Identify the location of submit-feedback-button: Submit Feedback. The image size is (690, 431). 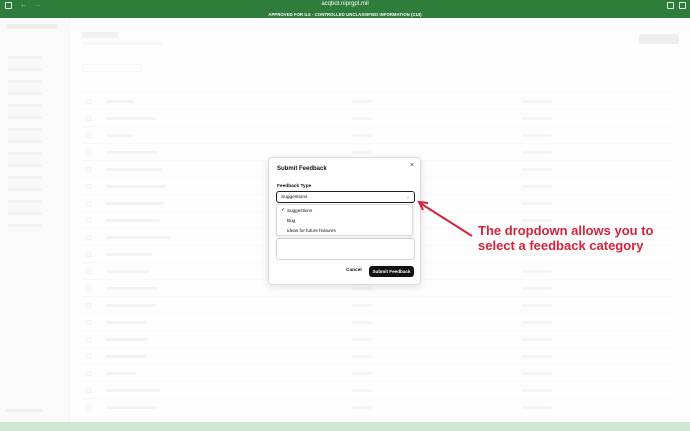
(391, 271).